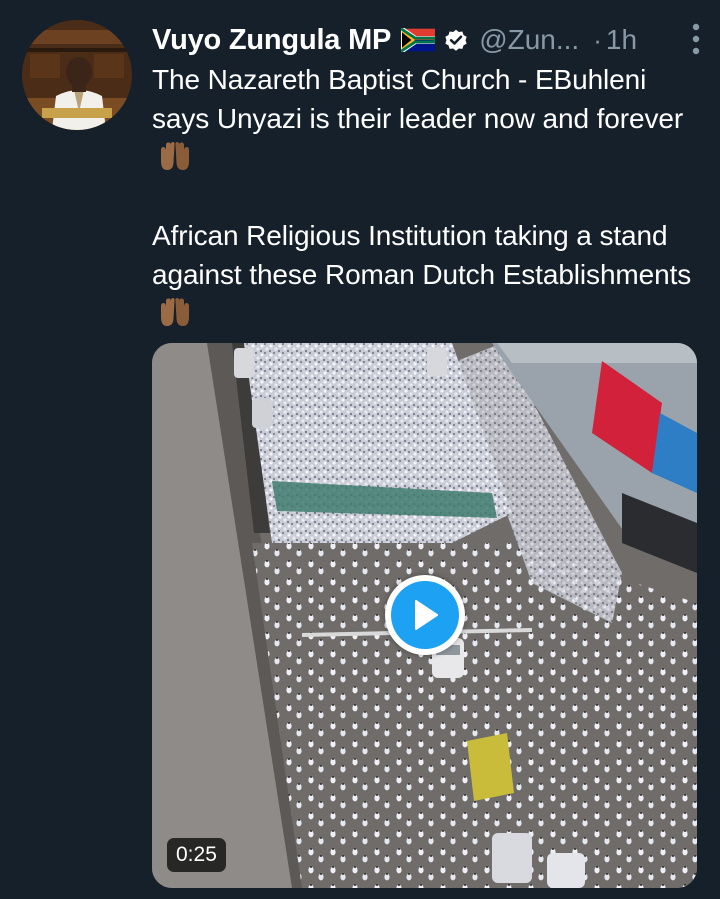  I want to click on south-africa-flag-icon, so click(418, 40).